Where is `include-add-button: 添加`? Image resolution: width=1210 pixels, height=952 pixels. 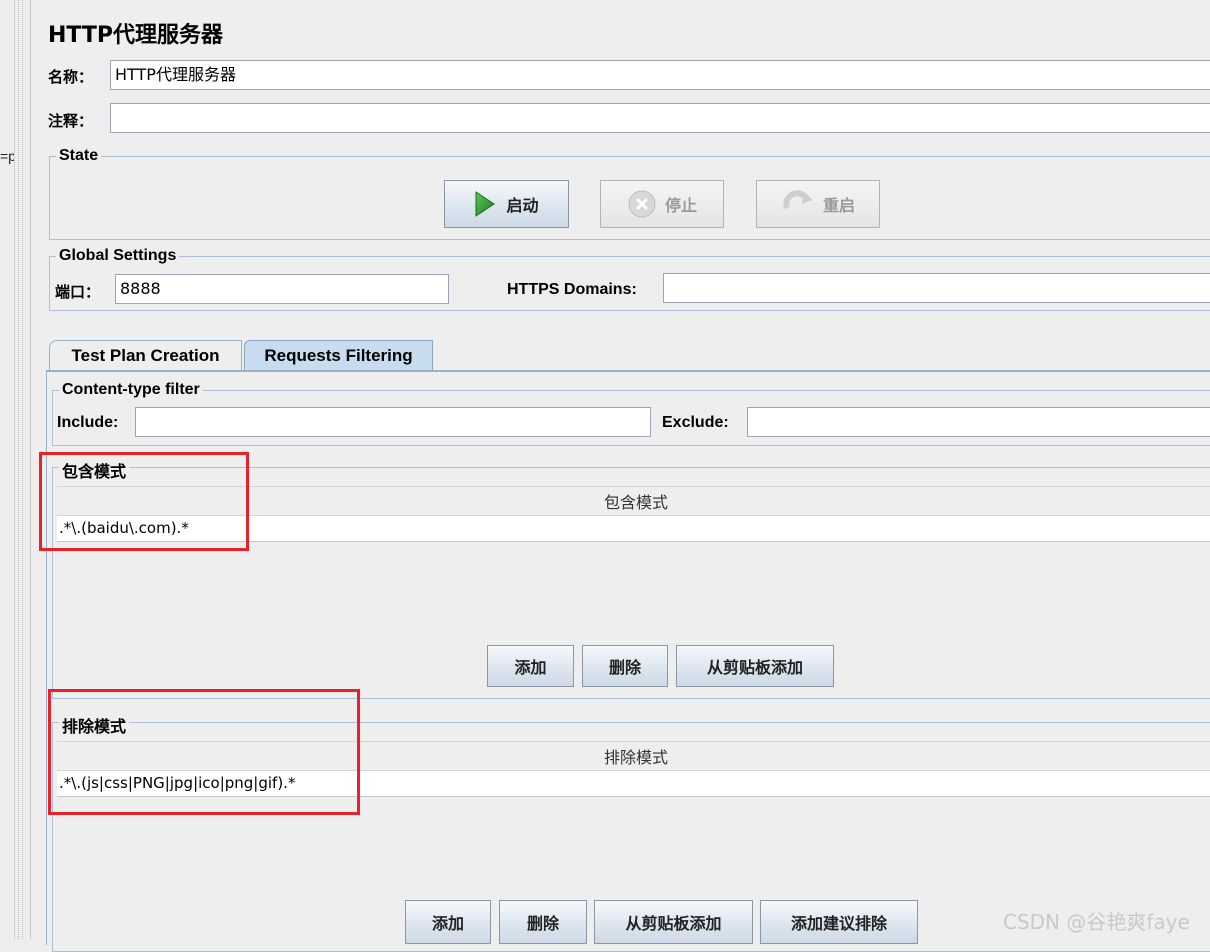 include-add-button: 添加 is located at coordinates (530, 666).